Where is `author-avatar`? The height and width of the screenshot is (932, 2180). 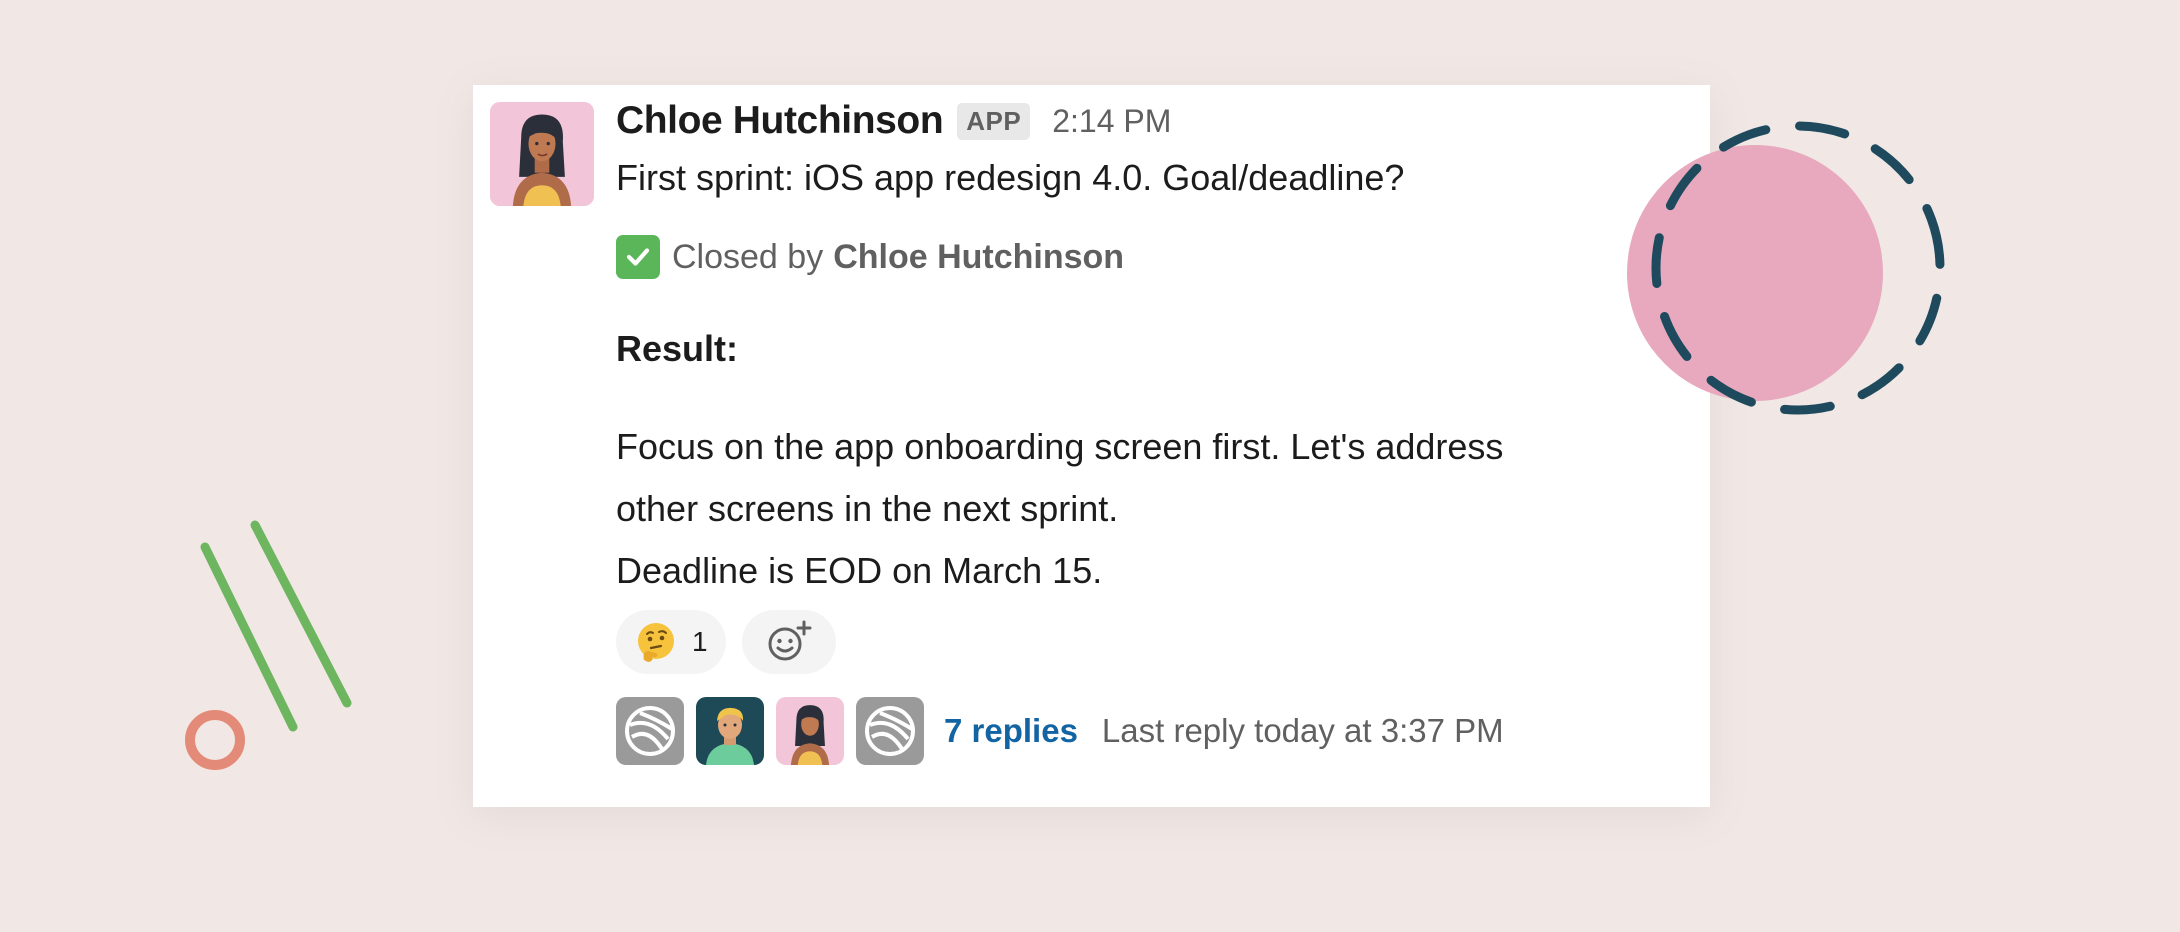 author-avatar is located at coordinates (542, 154).